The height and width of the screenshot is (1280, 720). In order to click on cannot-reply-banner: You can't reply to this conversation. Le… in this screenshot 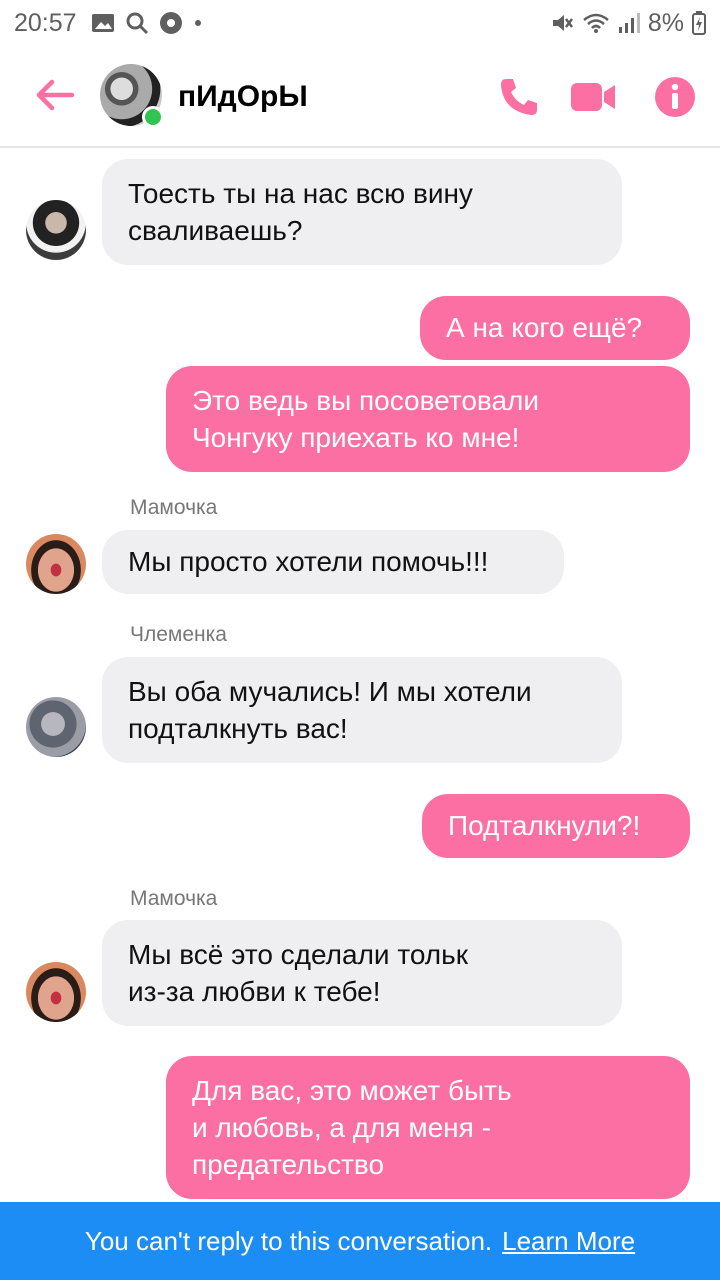, I will do `click(360, 1241)`.